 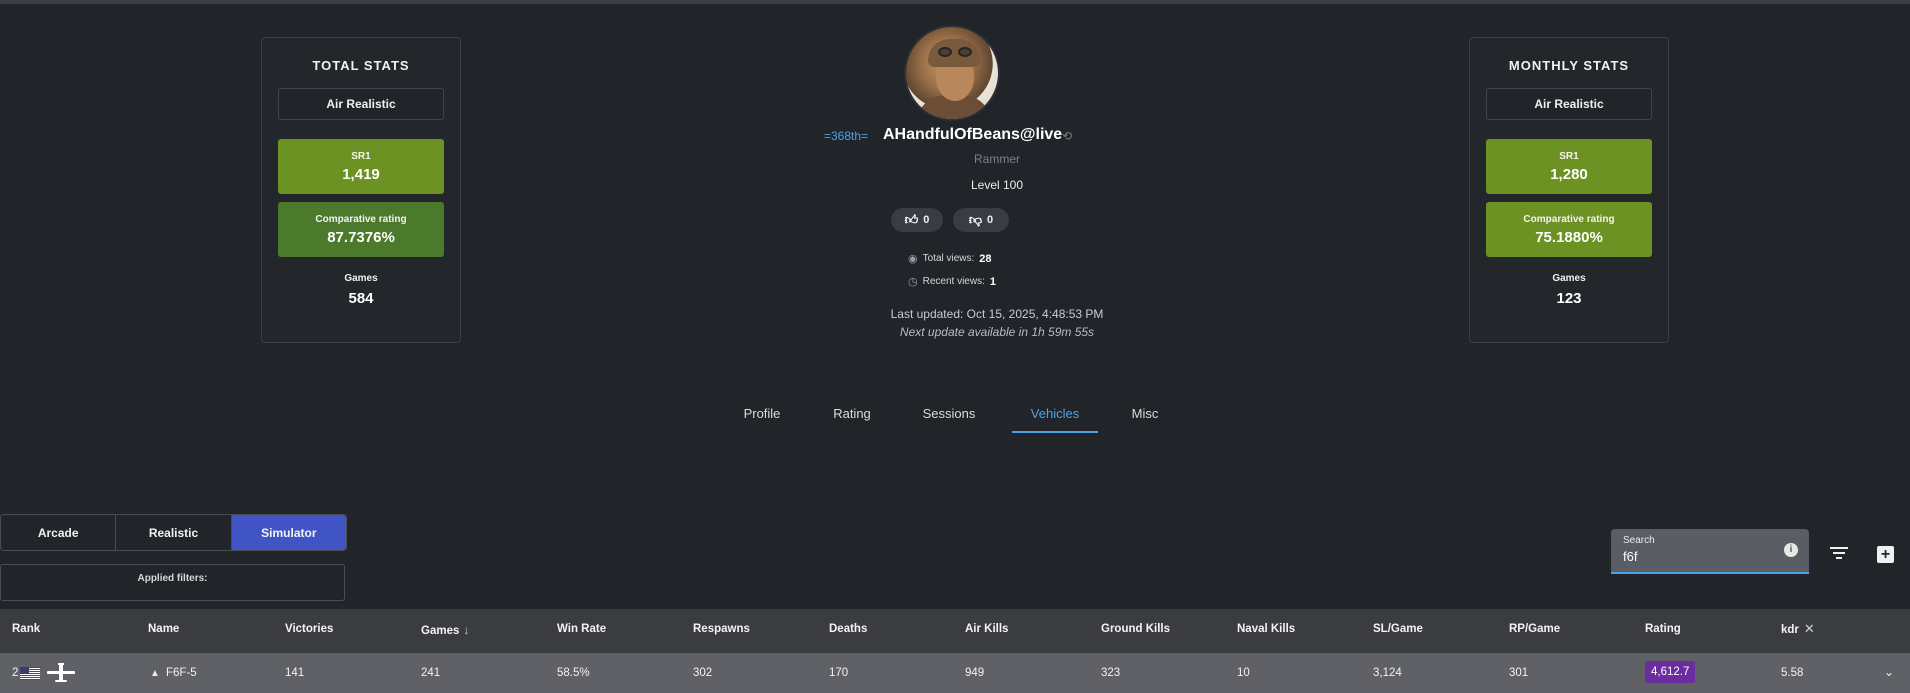 I want to click on plane-icon, so click(x=61, y=672).